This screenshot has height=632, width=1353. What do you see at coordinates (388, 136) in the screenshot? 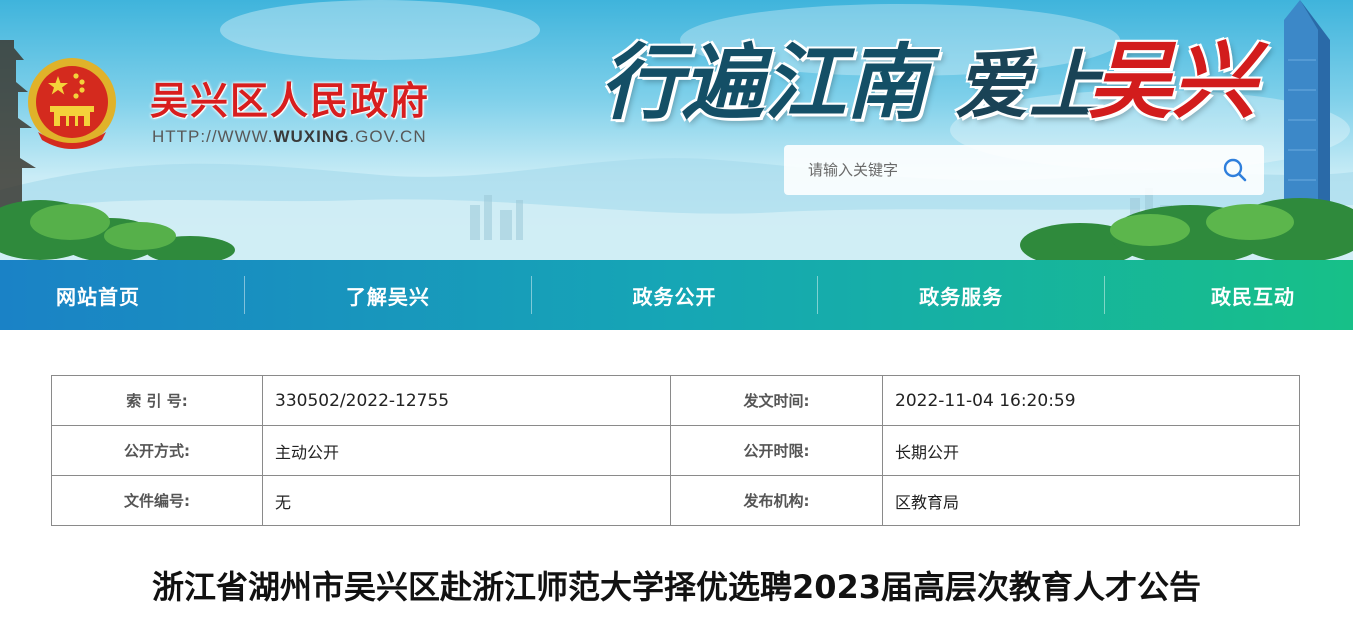
I see `site-url-suffix: .GOV.CN` at bounding box center [388, 136].